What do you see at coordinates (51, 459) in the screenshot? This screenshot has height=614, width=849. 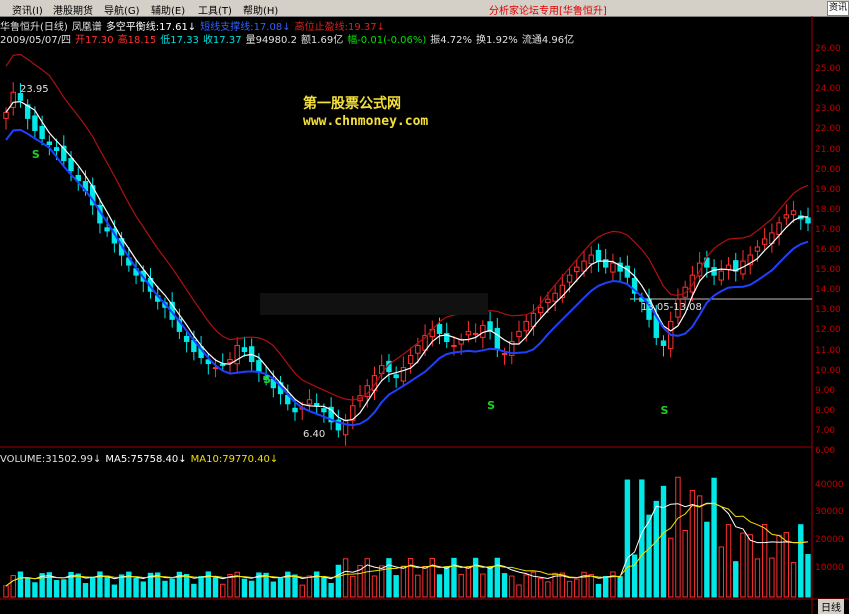 I see `volume-value-0: VOLUME:31502.99↓` at bounding box center [51, 459].